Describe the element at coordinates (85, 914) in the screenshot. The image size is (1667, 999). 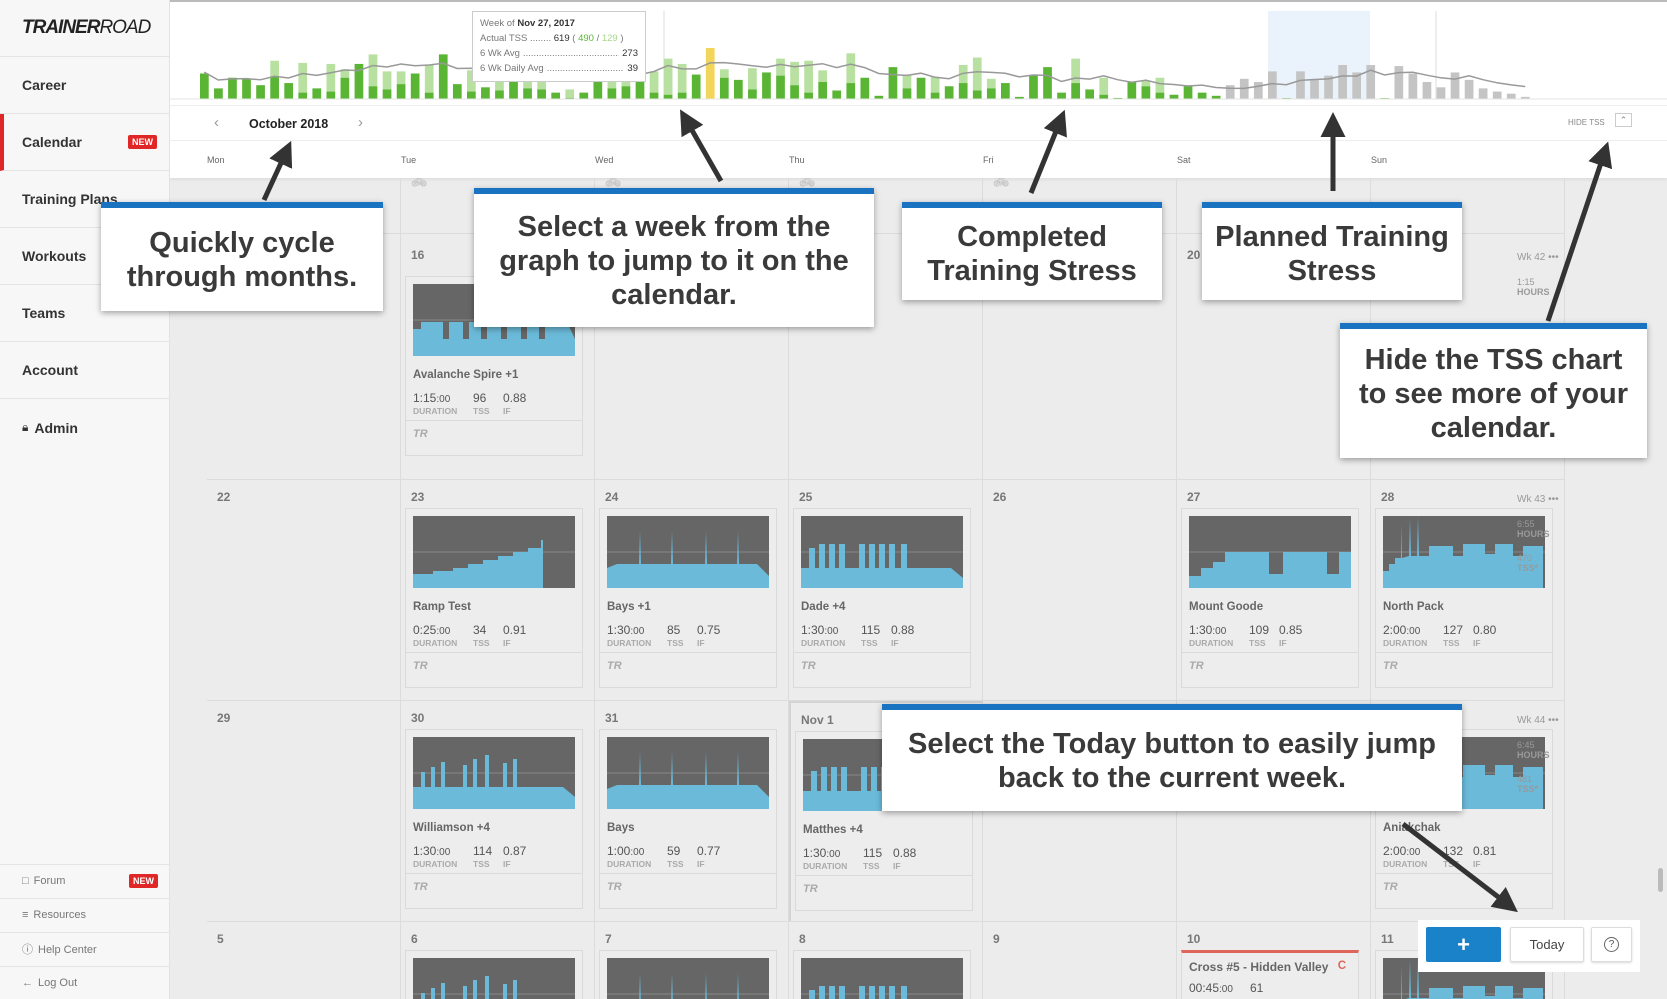
I see `sidebar-item-resources: ≡ Resources` at that location.